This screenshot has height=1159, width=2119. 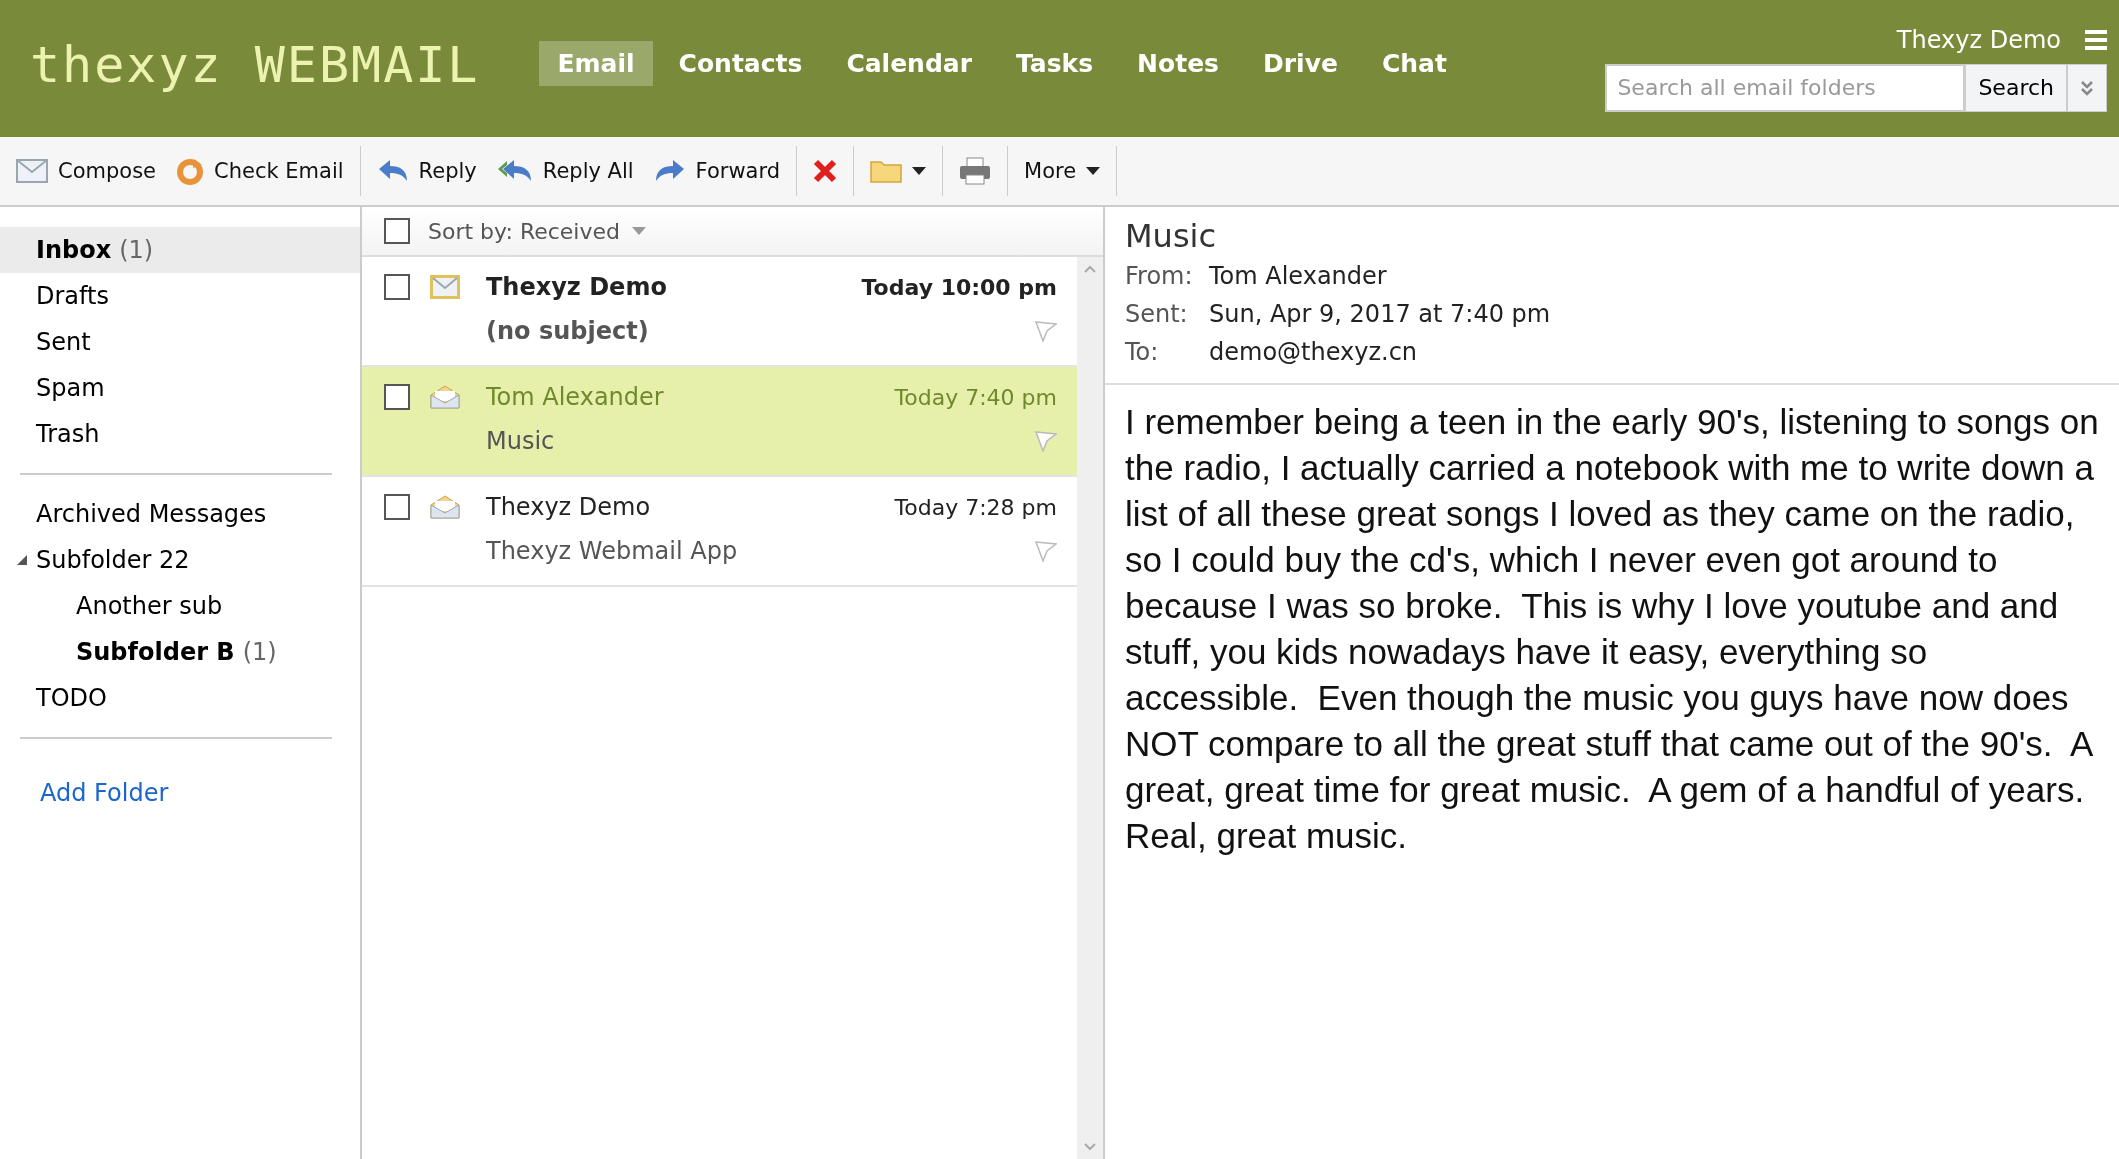 What do you see at coordinates (445, 287) in the screenshot?
I see `closed-envelope-icon` at bounding box center [445, 287].